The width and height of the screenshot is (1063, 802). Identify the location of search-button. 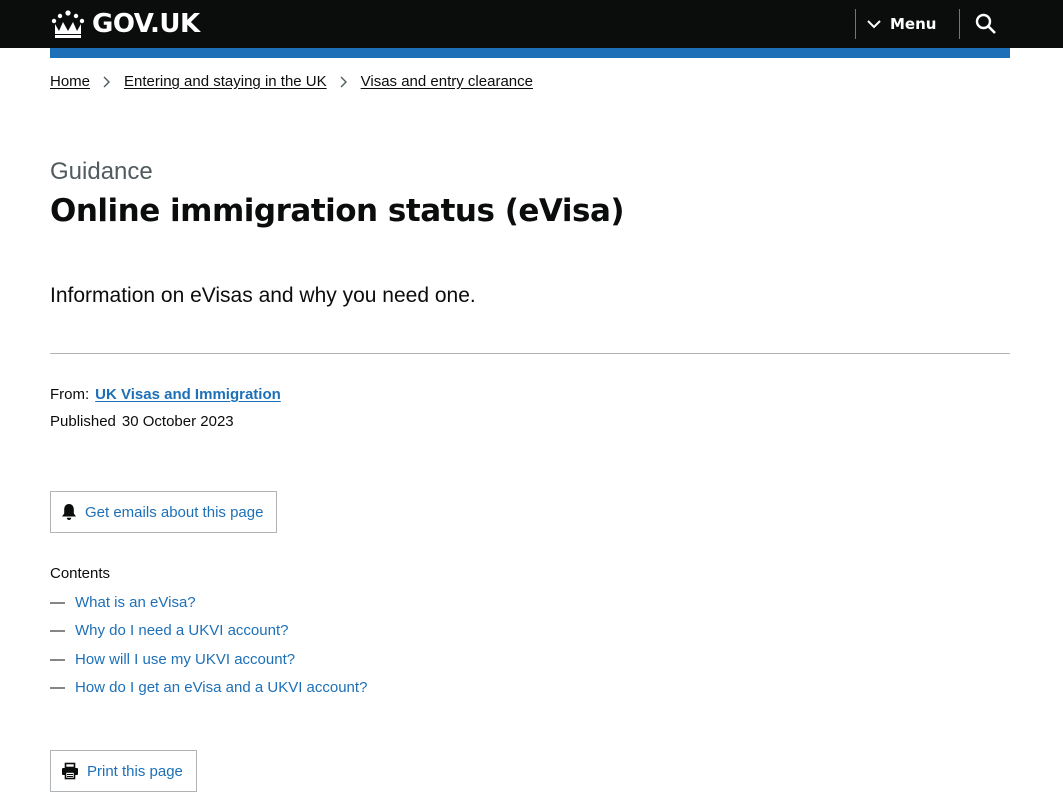
(986, 24).